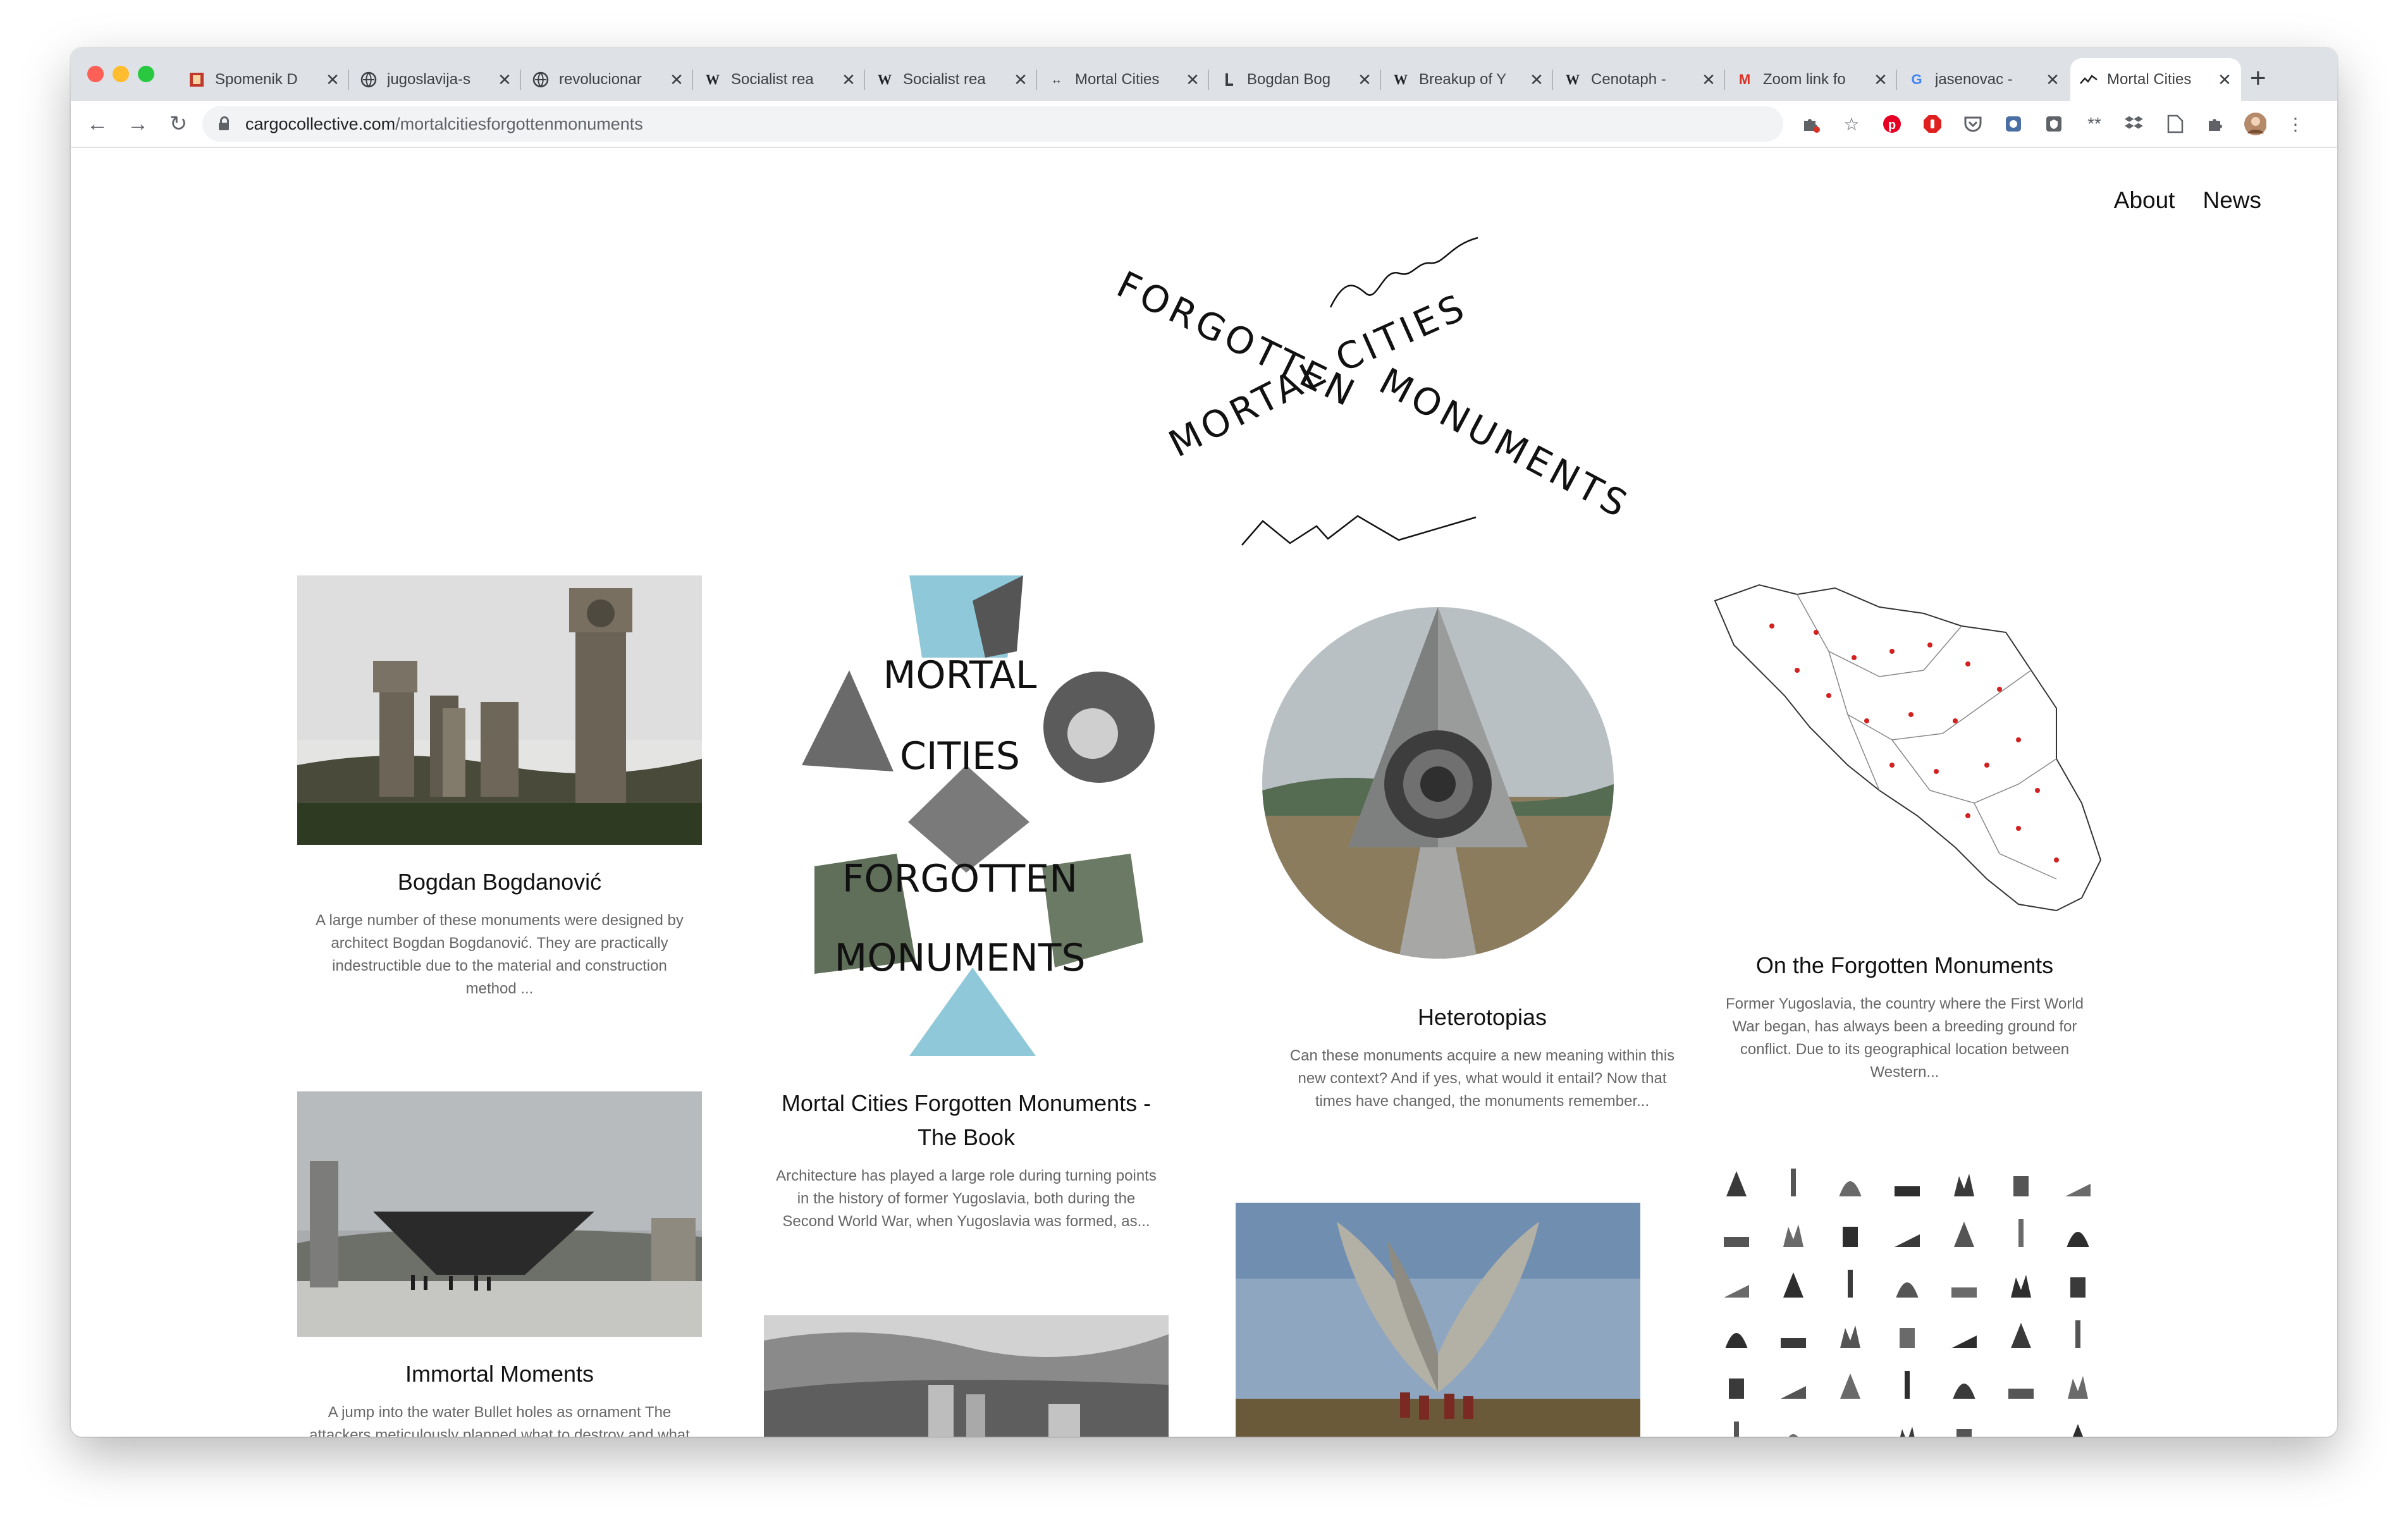 Image resolution: width=2408 pixels, height=1529 pixels. What do you see at coordinates (499, 882) in the screenshot?
I see `project-title: Bogdan Bogdanović` at bounding box center [499, 882].